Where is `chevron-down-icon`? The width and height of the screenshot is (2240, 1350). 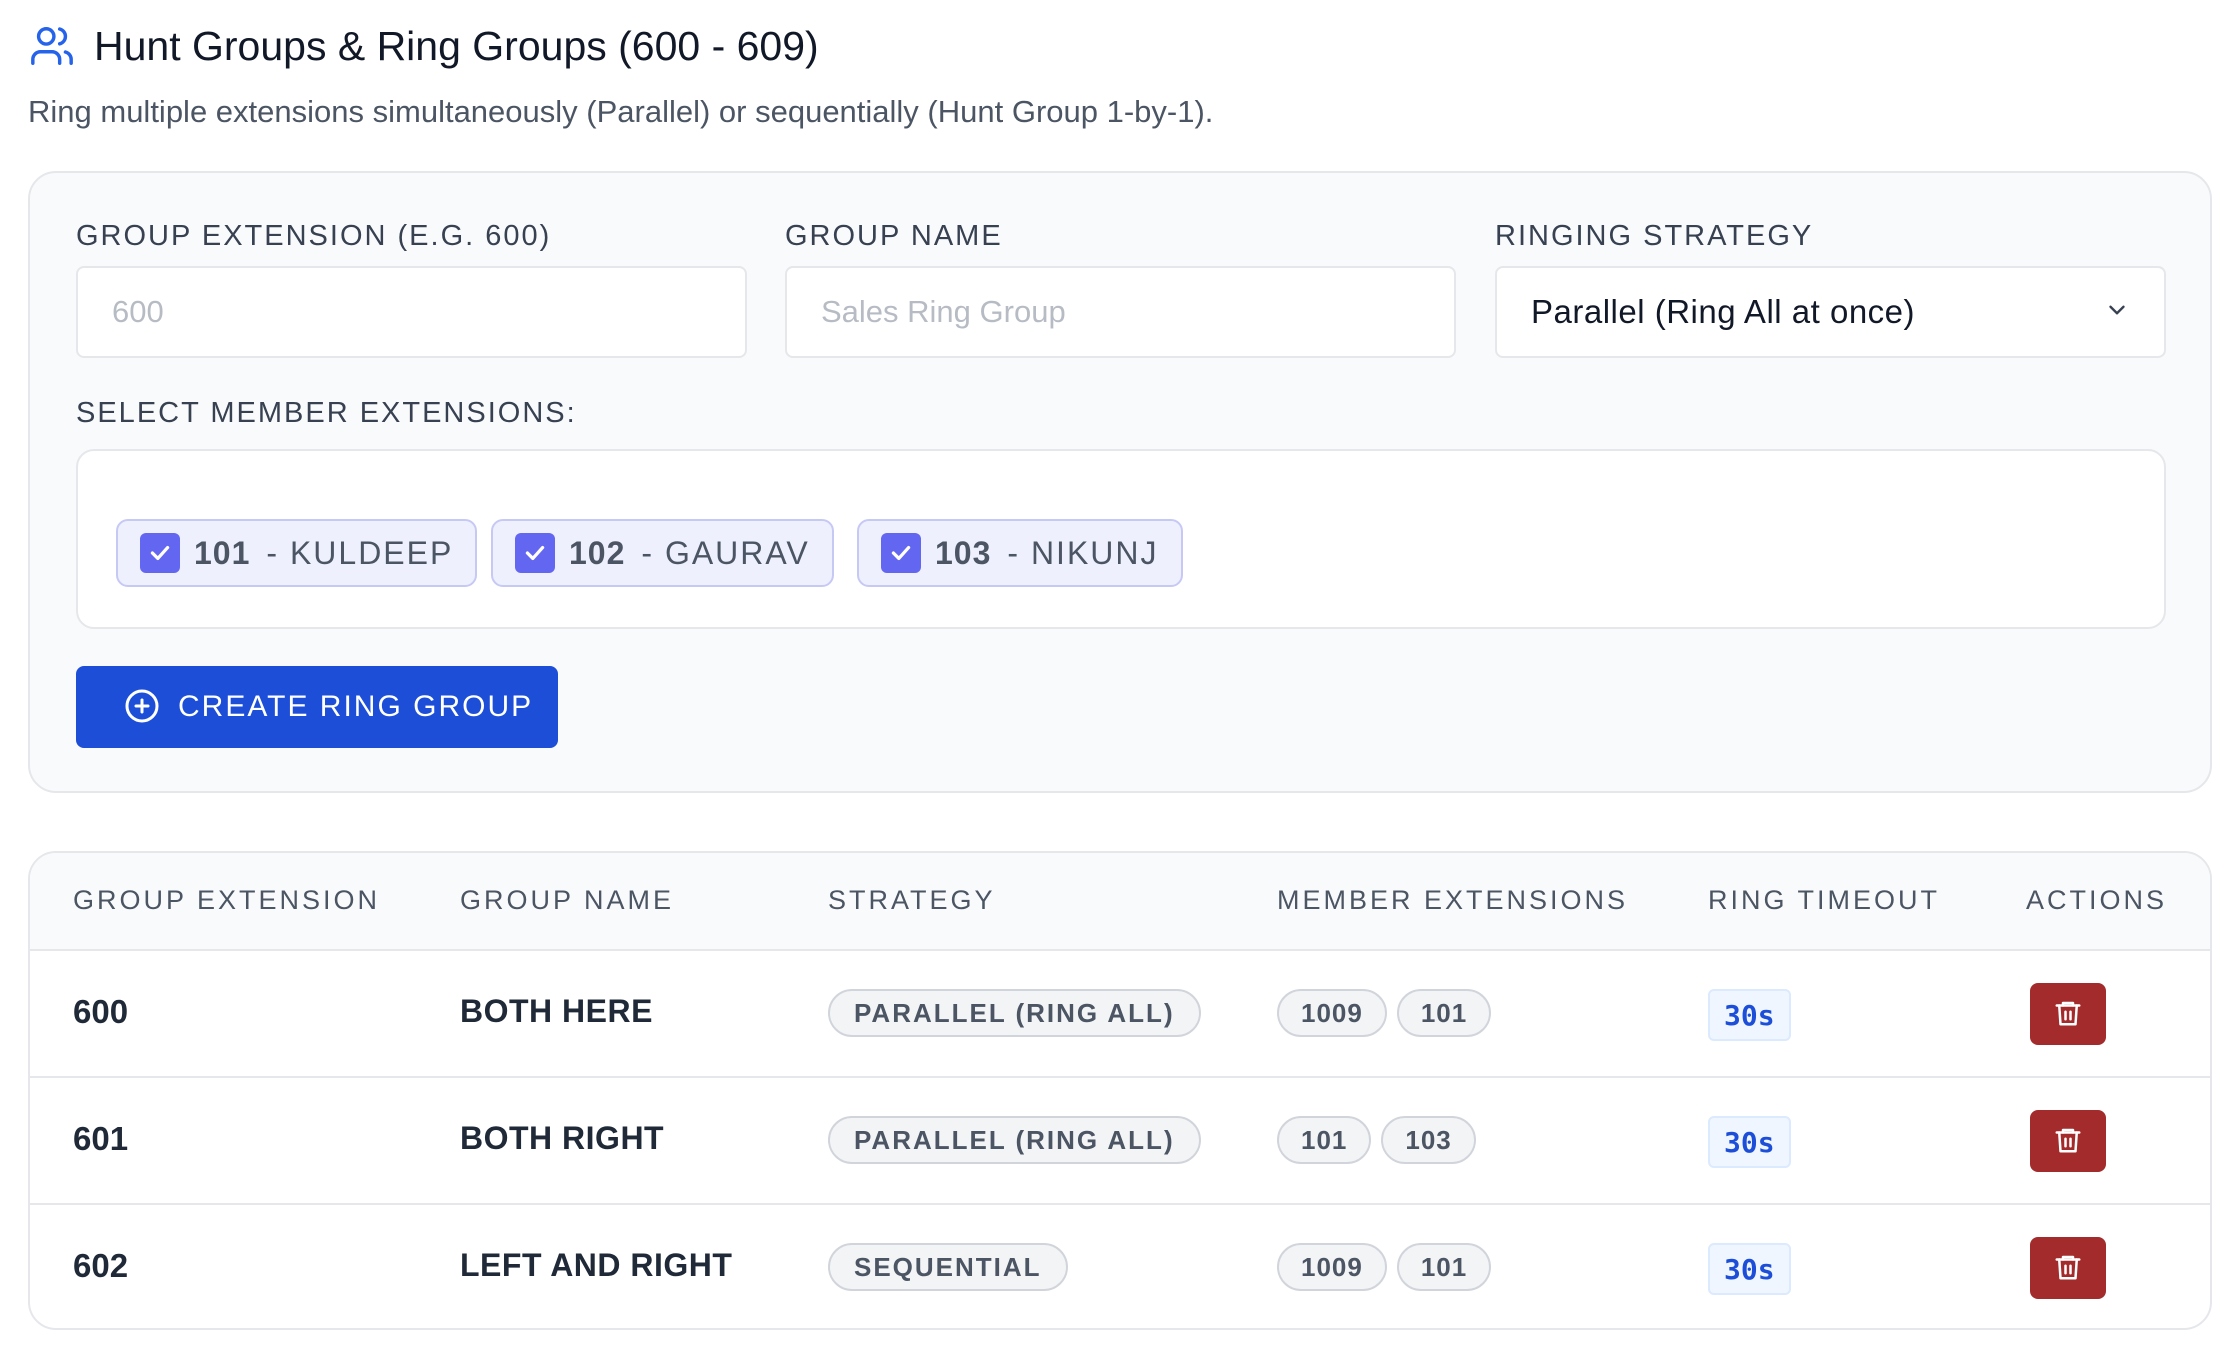 chevron-down-icon is located at coordinates (2117, 312).